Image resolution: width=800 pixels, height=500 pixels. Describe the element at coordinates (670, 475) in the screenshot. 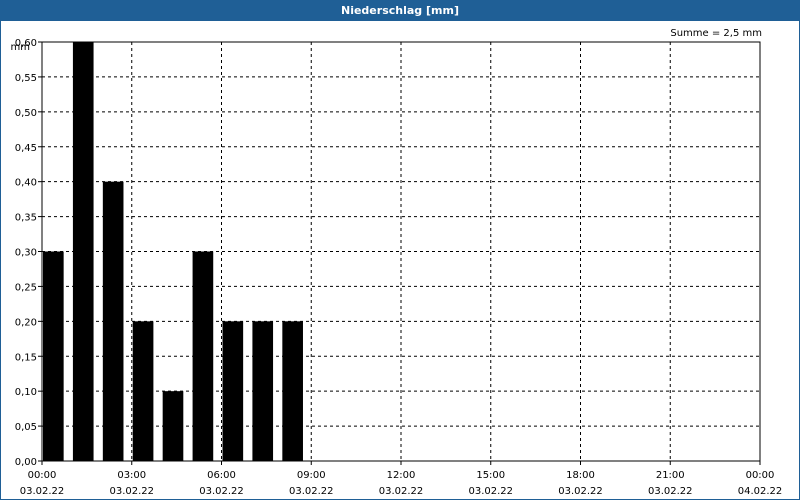

I see `x-tick-time: 21:00` at that location.